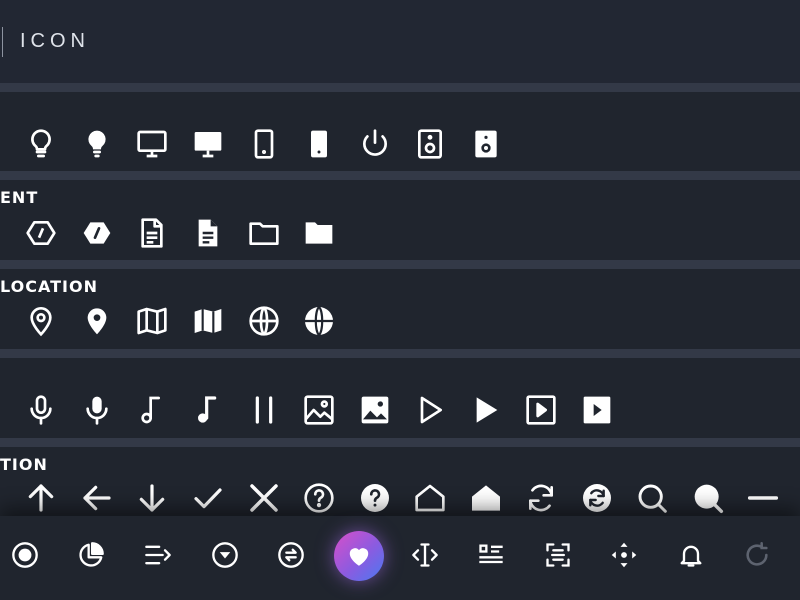 The width and height of the screenshot is (800, 600). What do you see at coordinates (430, 498) in the screenshot?
I see `home-outline-icon` at bounding box center [430, 498].